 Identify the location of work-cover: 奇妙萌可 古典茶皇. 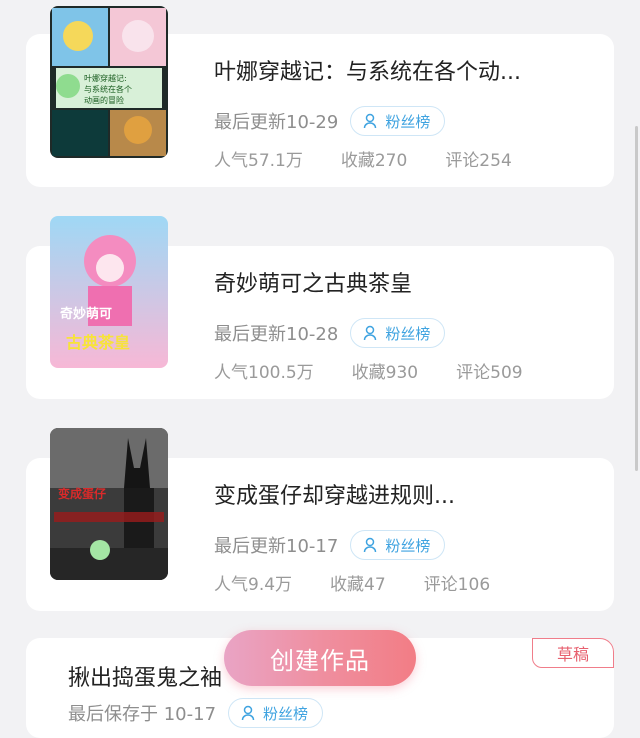
(109, 292).